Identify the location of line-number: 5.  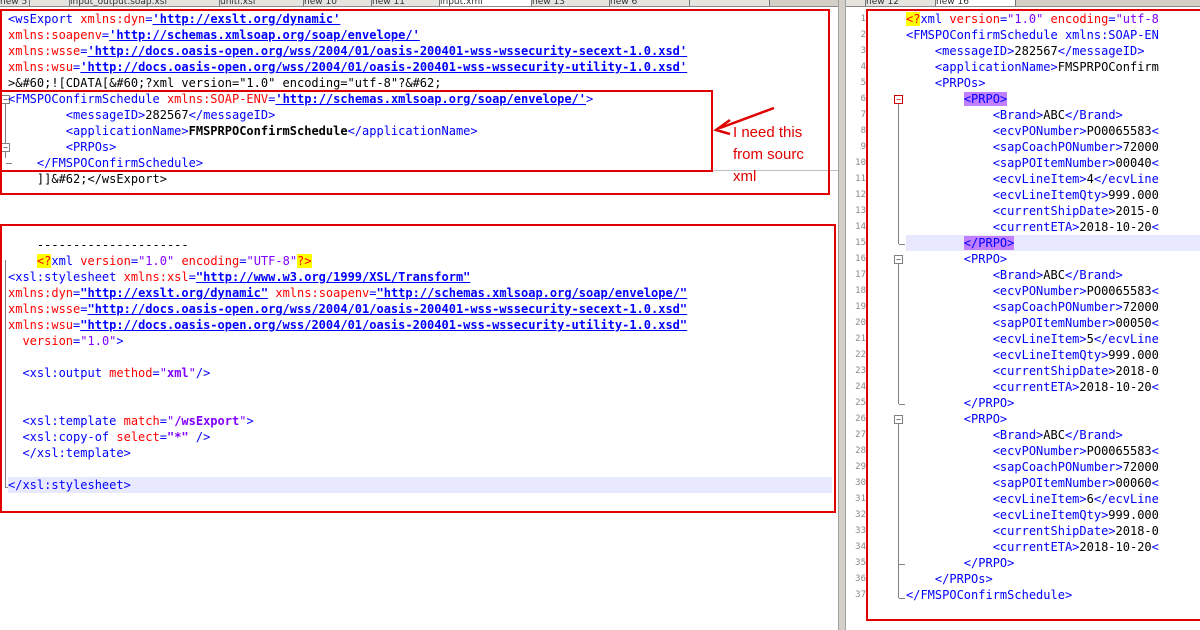
(863, 83).